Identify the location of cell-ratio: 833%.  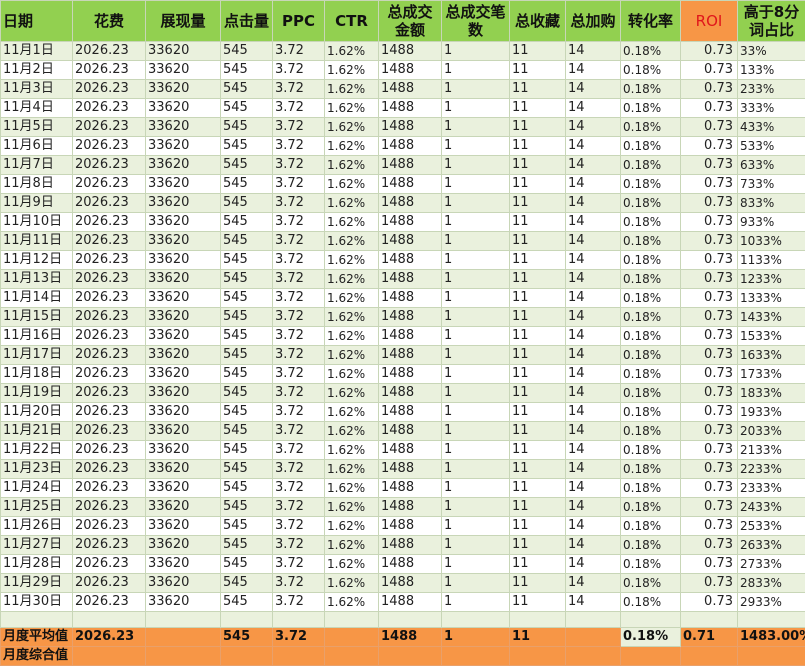
(771, 203).